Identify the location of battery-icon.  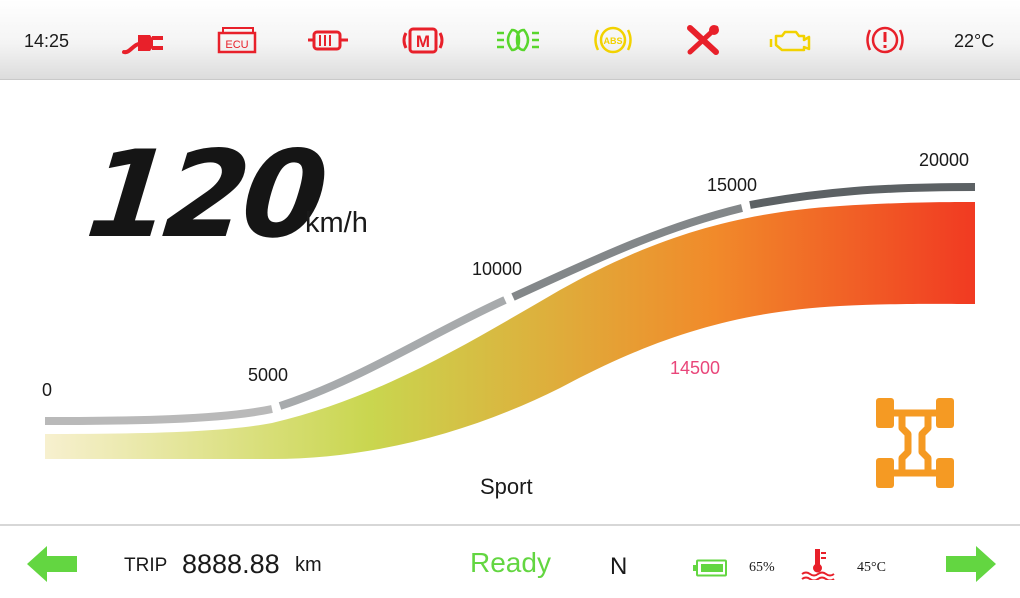
(710, 568).